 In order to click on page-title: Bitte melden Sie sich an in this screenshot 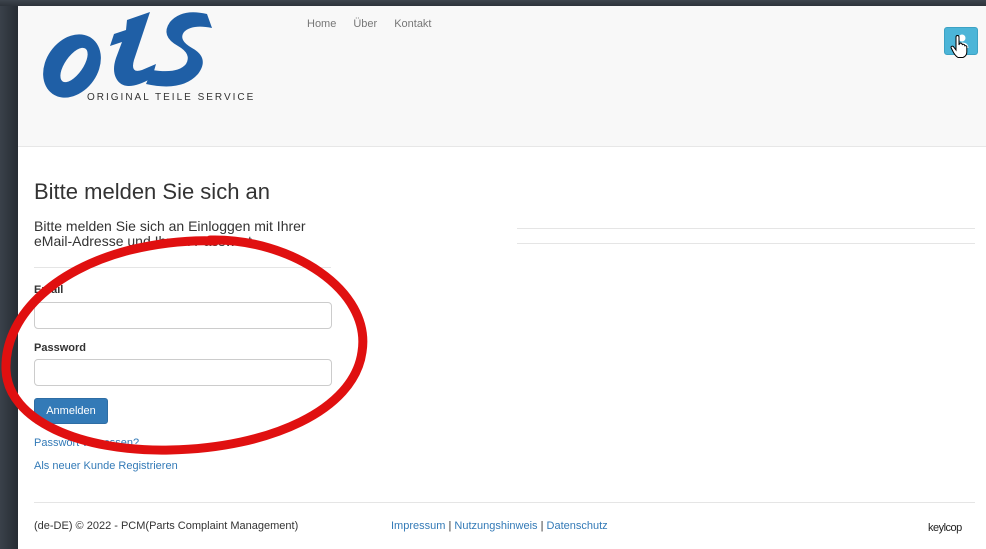, I will do `click(152, 191)`.